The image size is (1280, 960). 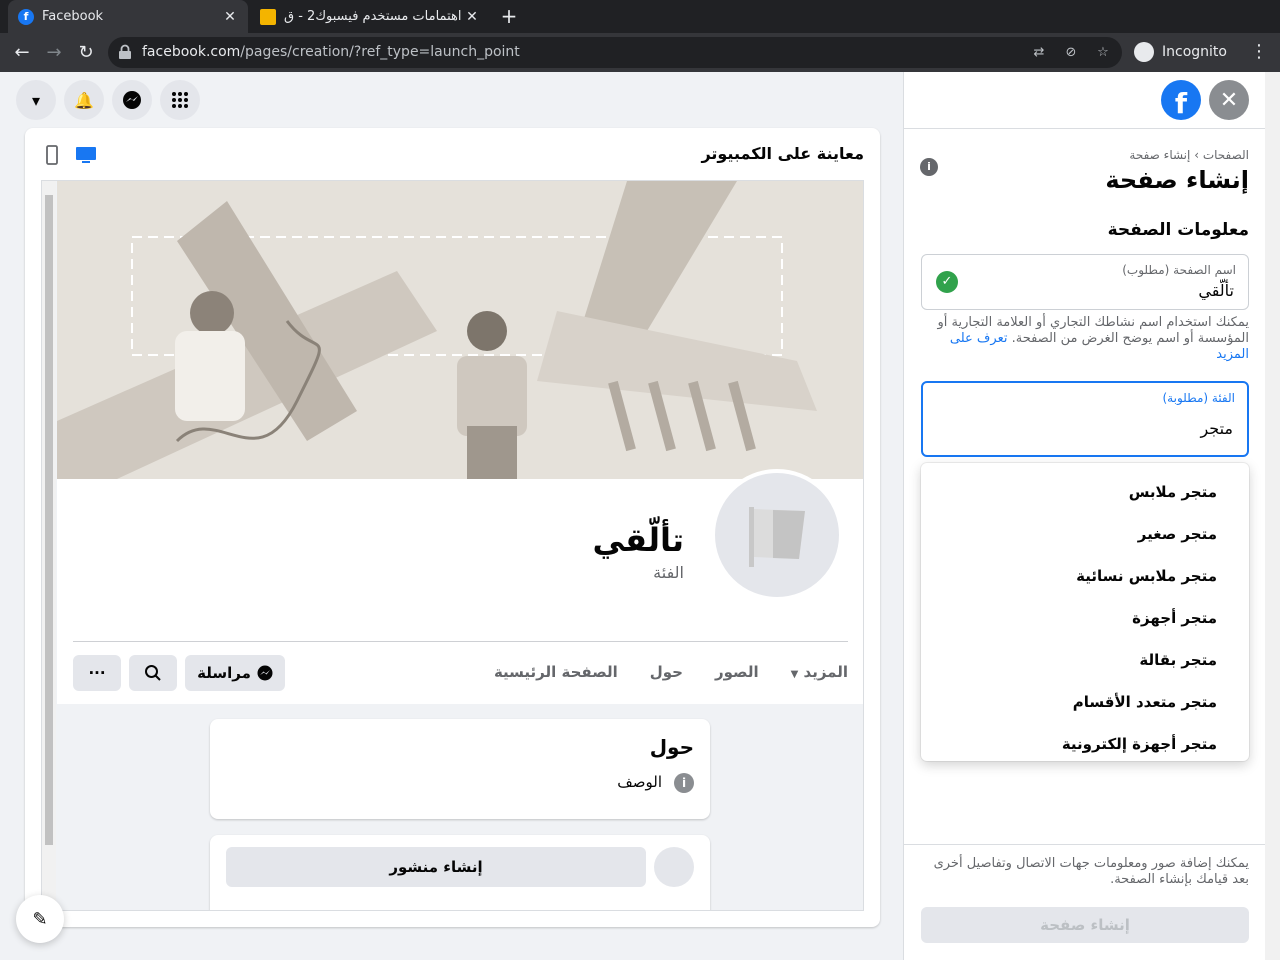 What do you see at coordinates (1085, 744) in the screenshot?
I see `suggestion-item: متجر أجهزة إلكترونية` at bounding box center [1085, 744].